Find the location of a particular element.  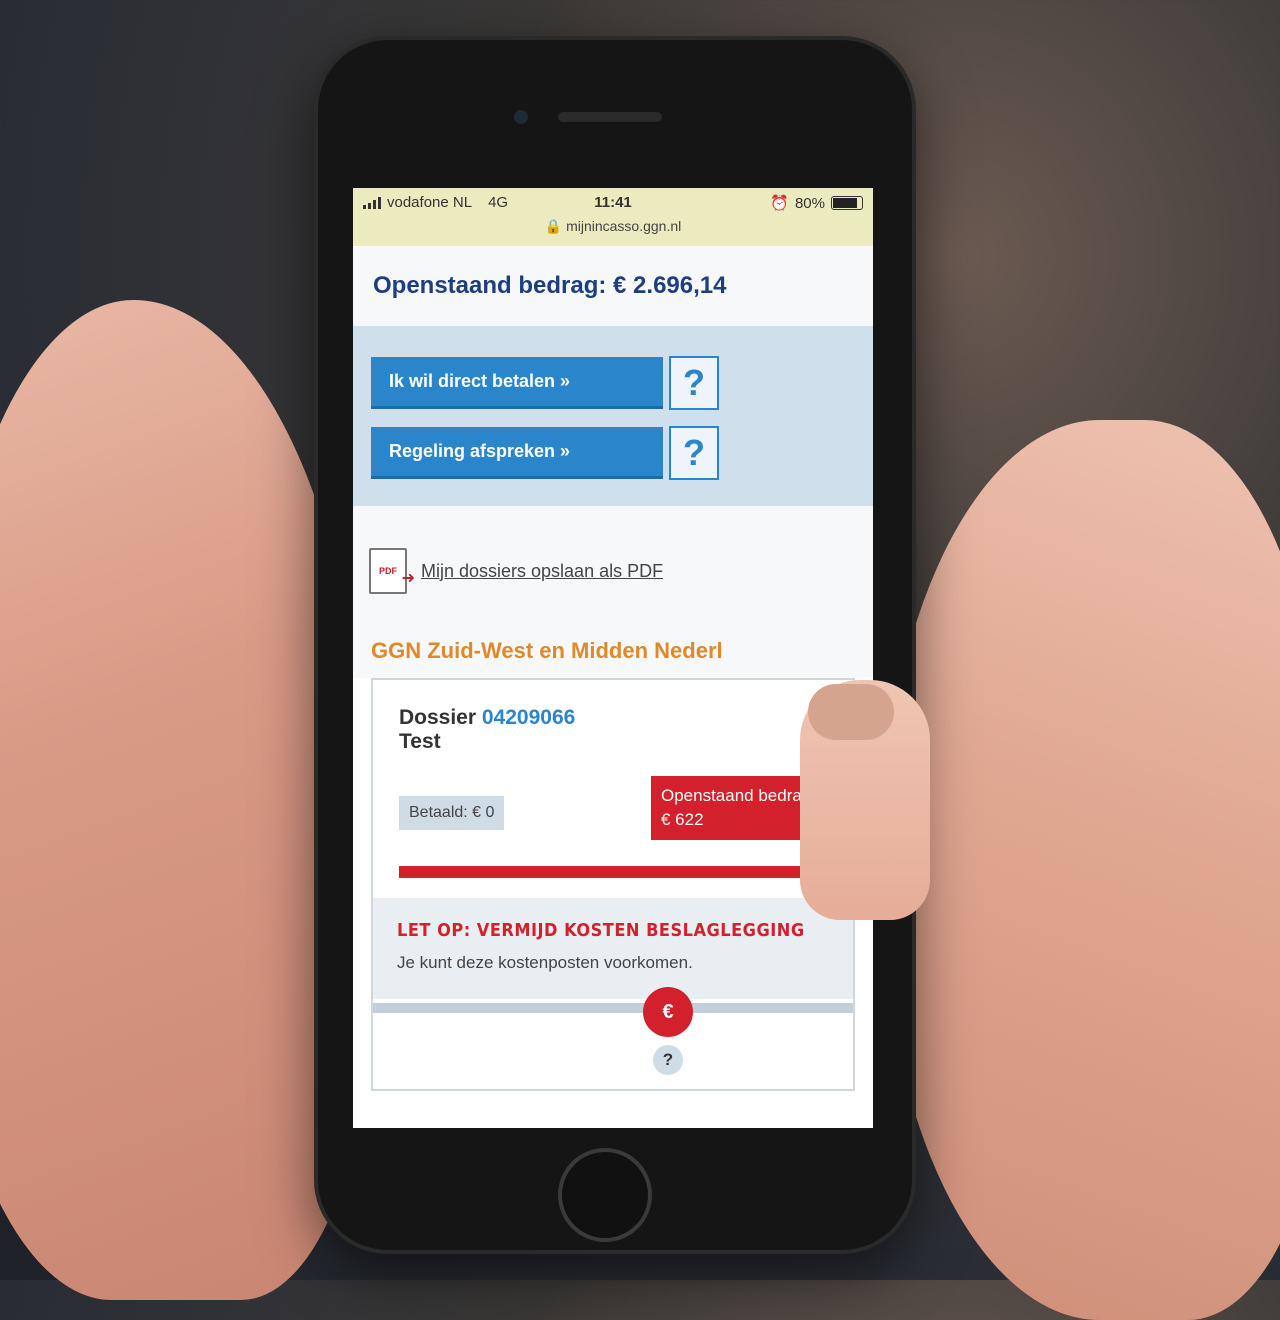

payment-progress-bar is located at coordinates (613, 872).